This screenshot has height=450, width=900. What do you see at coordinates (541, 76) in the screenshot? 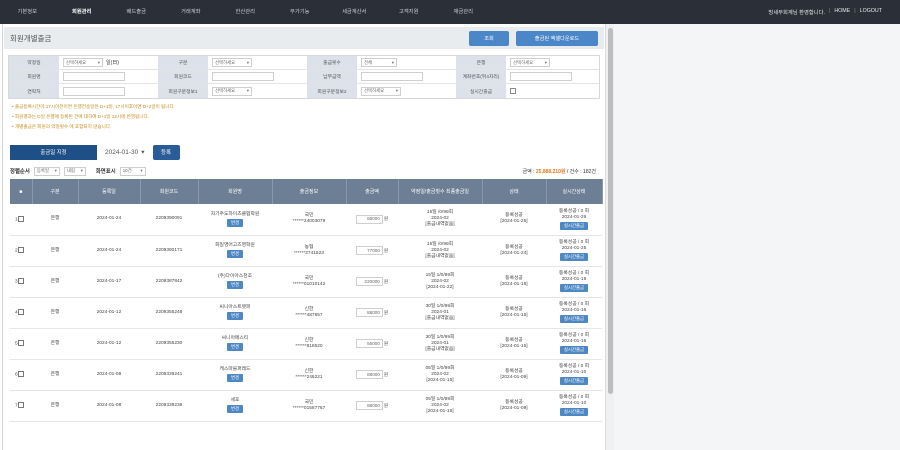
I see `account-last4-input` at bounding box center [541, 76].